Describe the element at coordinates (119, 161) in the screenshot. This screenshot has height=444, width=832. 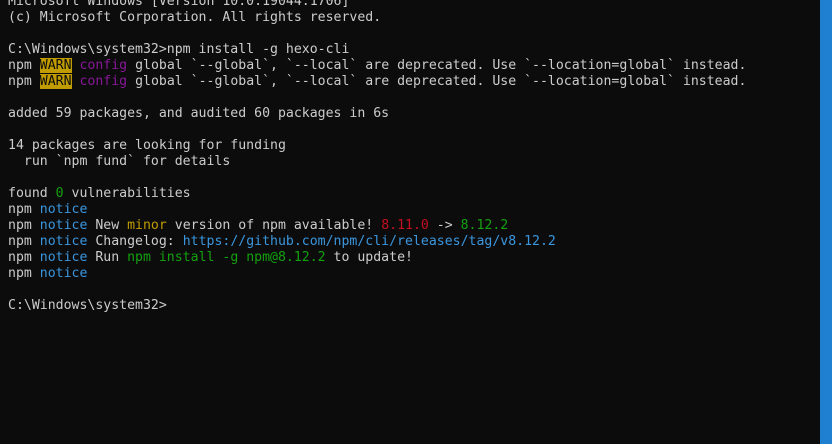
I see `terminal-text: run `npm fund` for details` at that location.